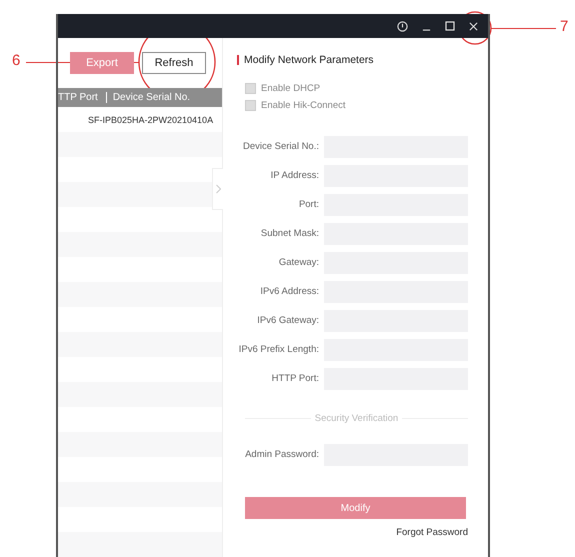  Describe the element at coordinates (281, 455) in the screenshot. I see `field-label: Admin Password:` at that location.